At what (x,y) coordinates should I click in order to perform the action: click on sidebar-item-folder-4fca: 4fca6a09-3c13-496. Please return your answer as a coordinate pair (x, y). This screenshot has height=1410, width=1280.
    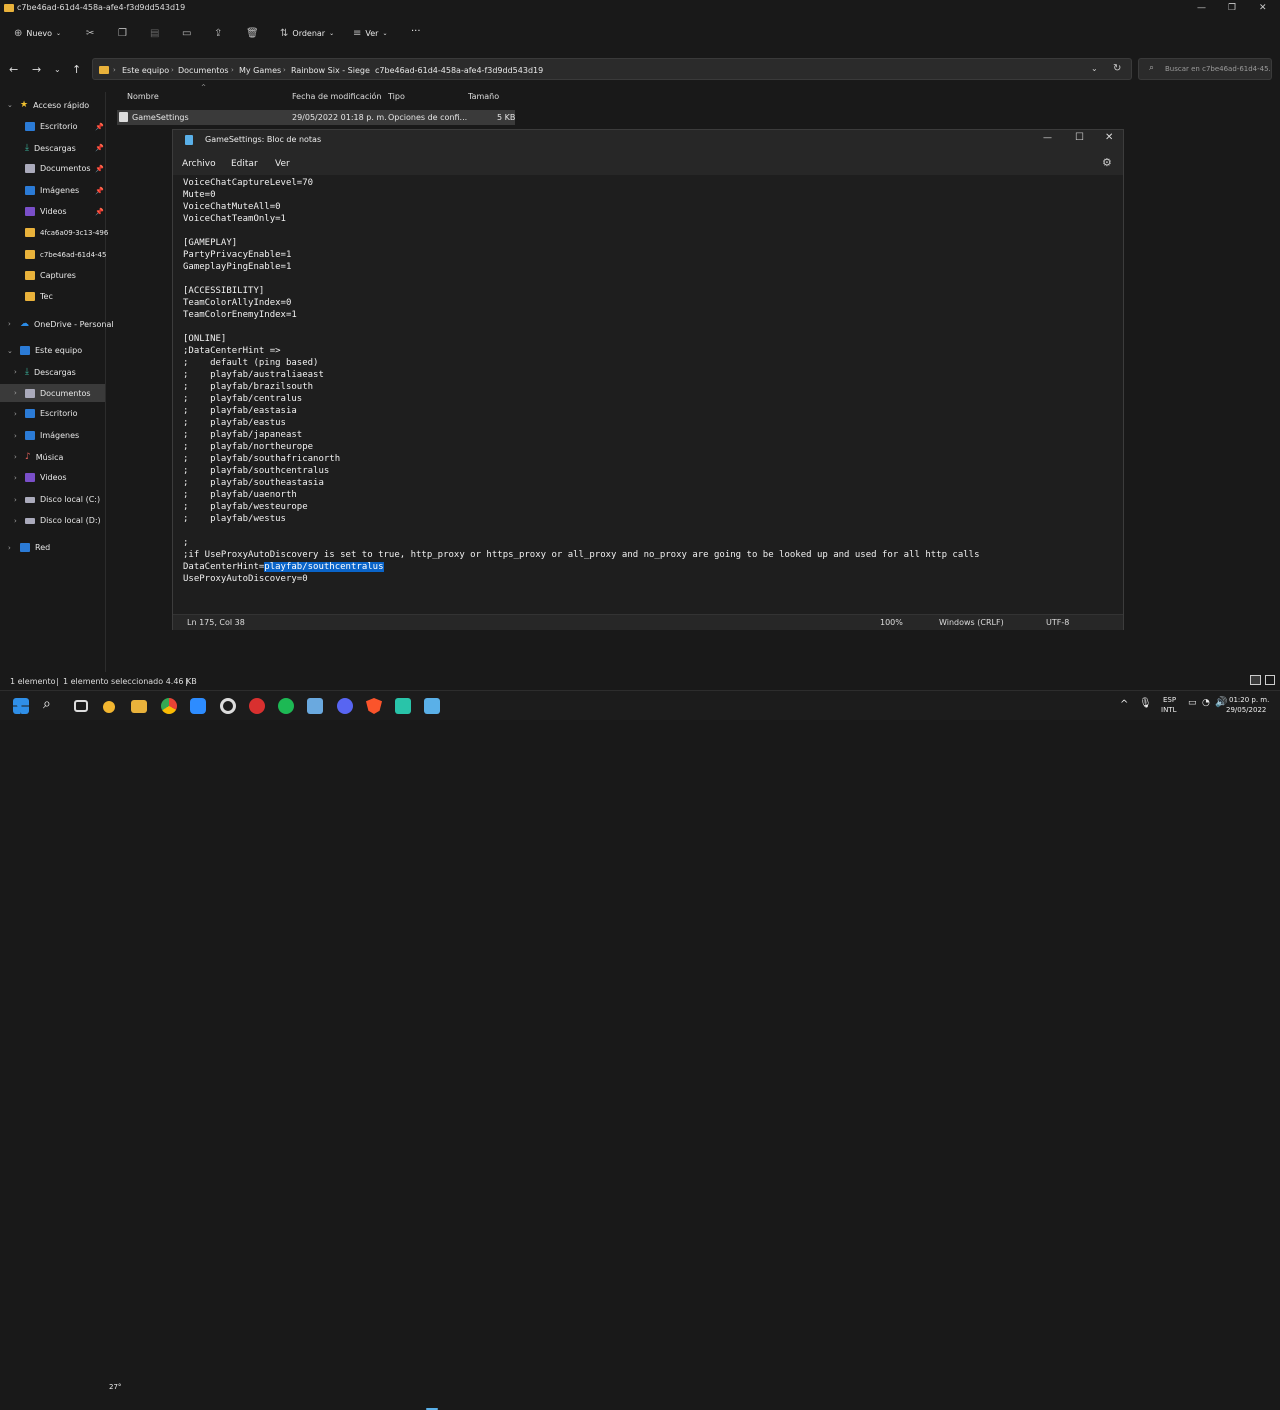
    Looking at the image, I should click on (66, 232).